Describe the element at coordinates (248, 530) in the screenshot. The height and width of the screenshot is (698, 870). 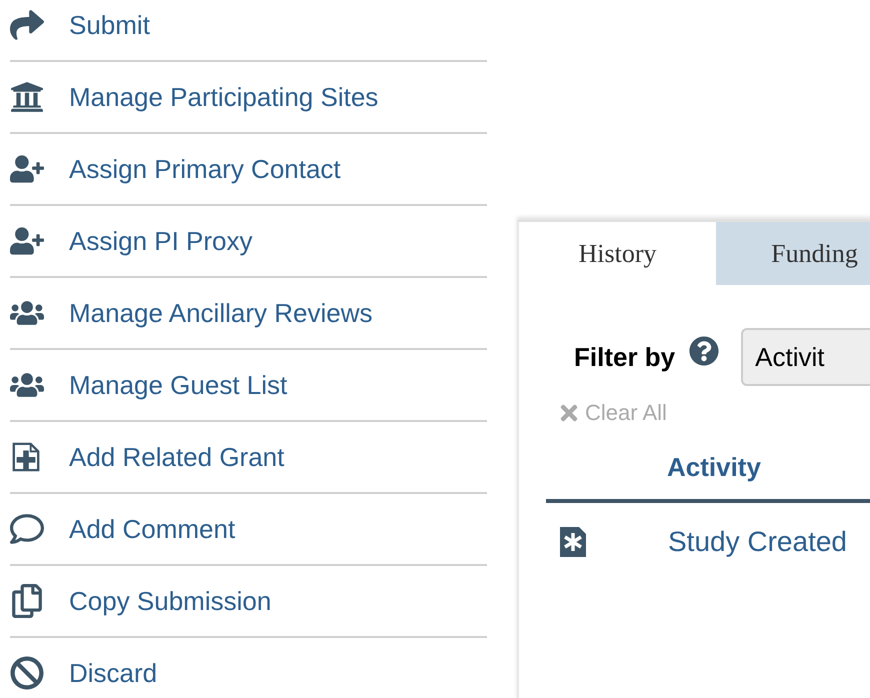
I see `action-link: Add Comment` at that location.